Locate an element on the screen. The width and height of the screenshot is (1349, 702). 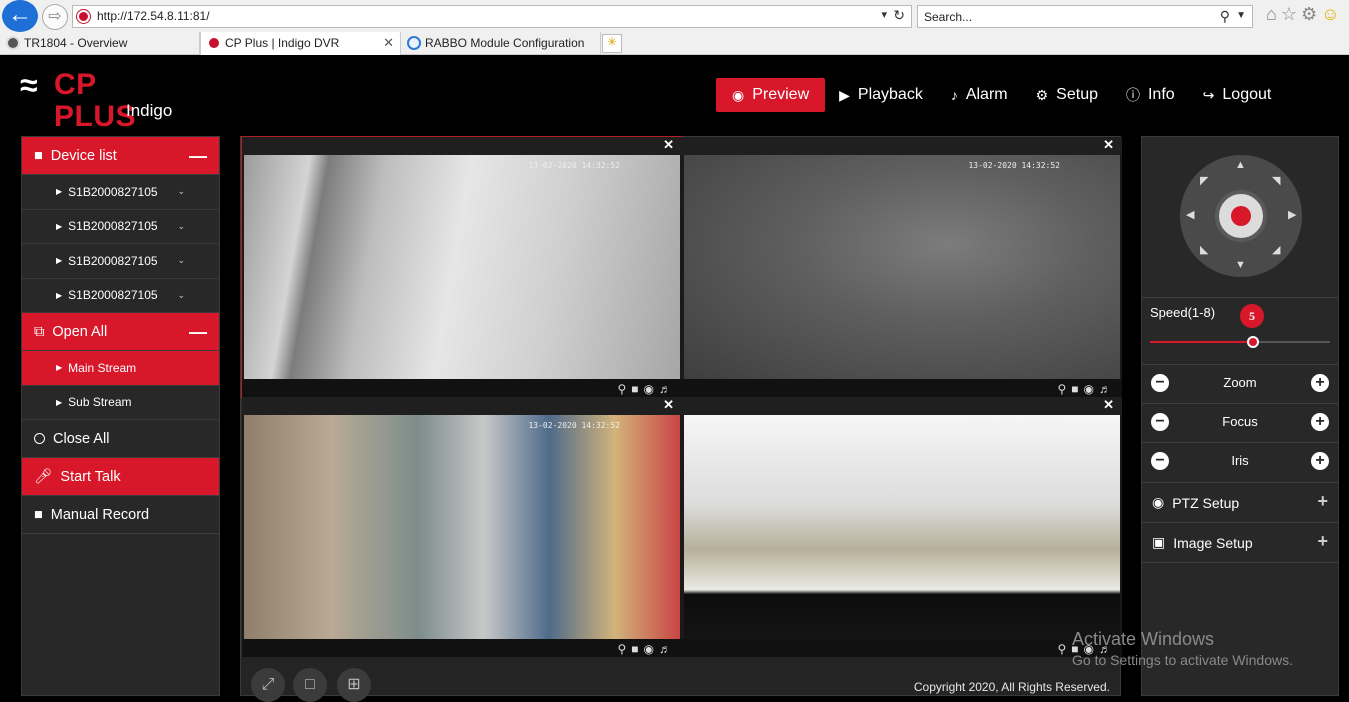
device-list-header: ■ Device list — is located at coordinates (120, 156).